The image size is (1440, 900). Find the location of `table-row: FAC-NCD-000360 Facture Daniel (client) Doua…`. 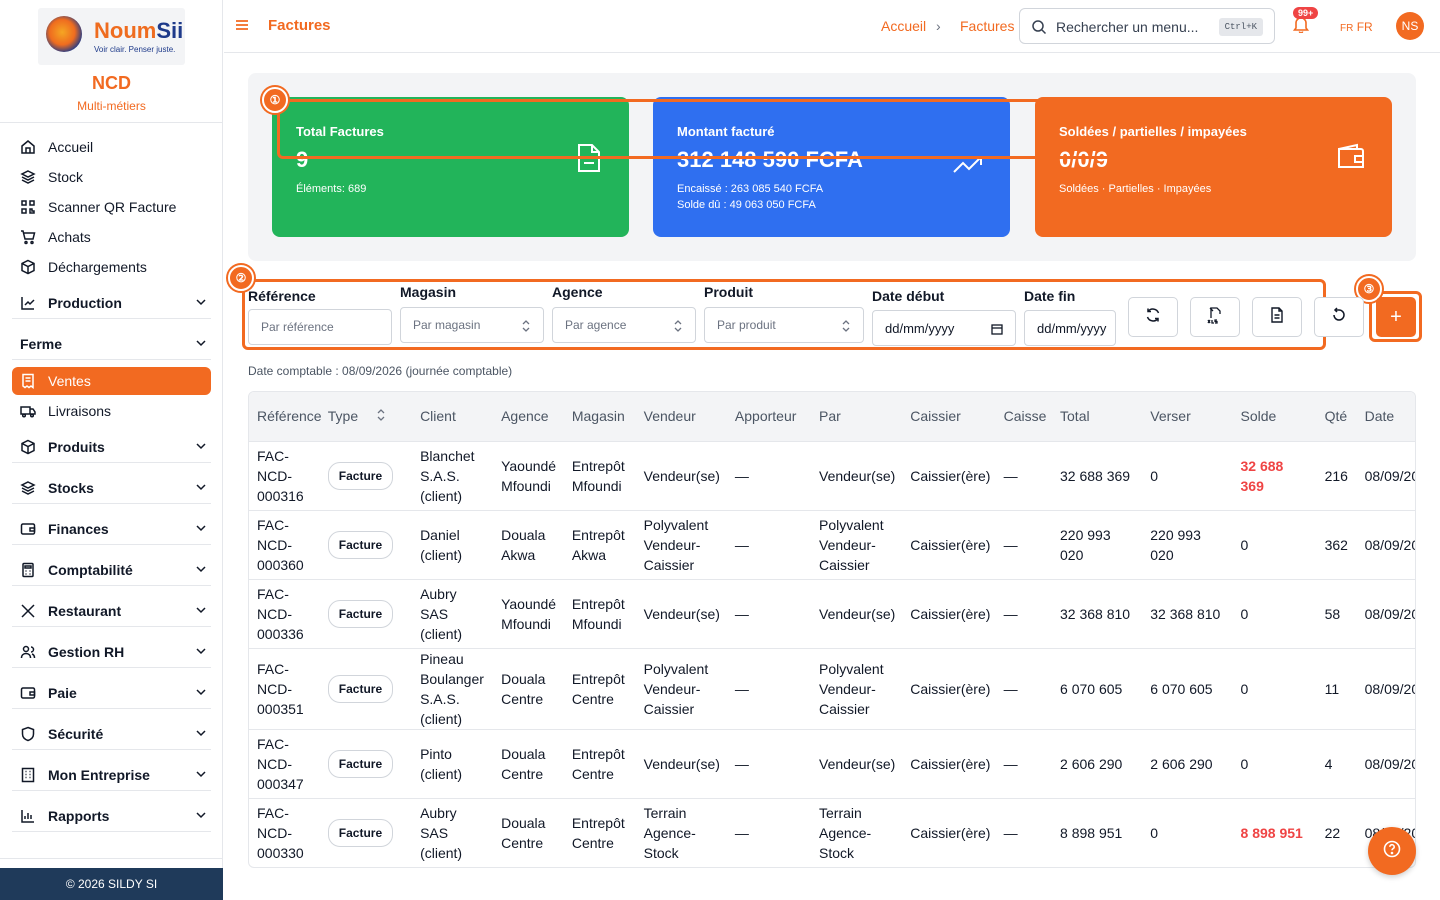

table-row: FAC-NCD-000360 Facture Daniel (client) Doua… is located at coordinates (832, 544).